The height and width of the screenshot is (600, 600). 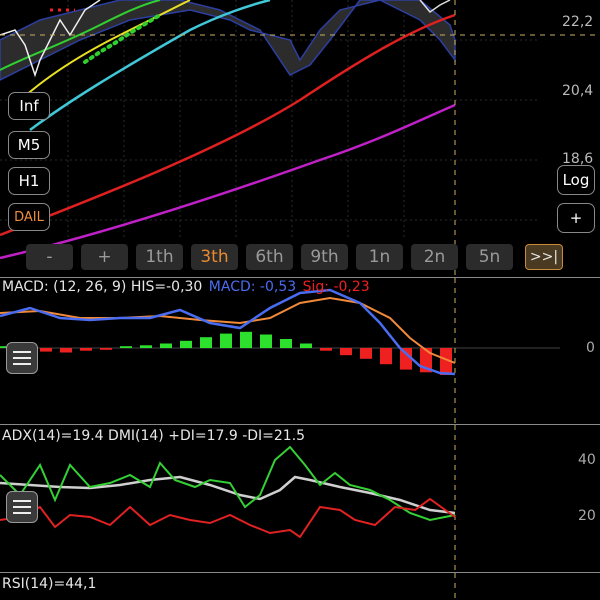 What do you see at coordinates (578, 22) in the screenshot?
I see `price-label-high: 22,2` at bounding box center [578, 22].